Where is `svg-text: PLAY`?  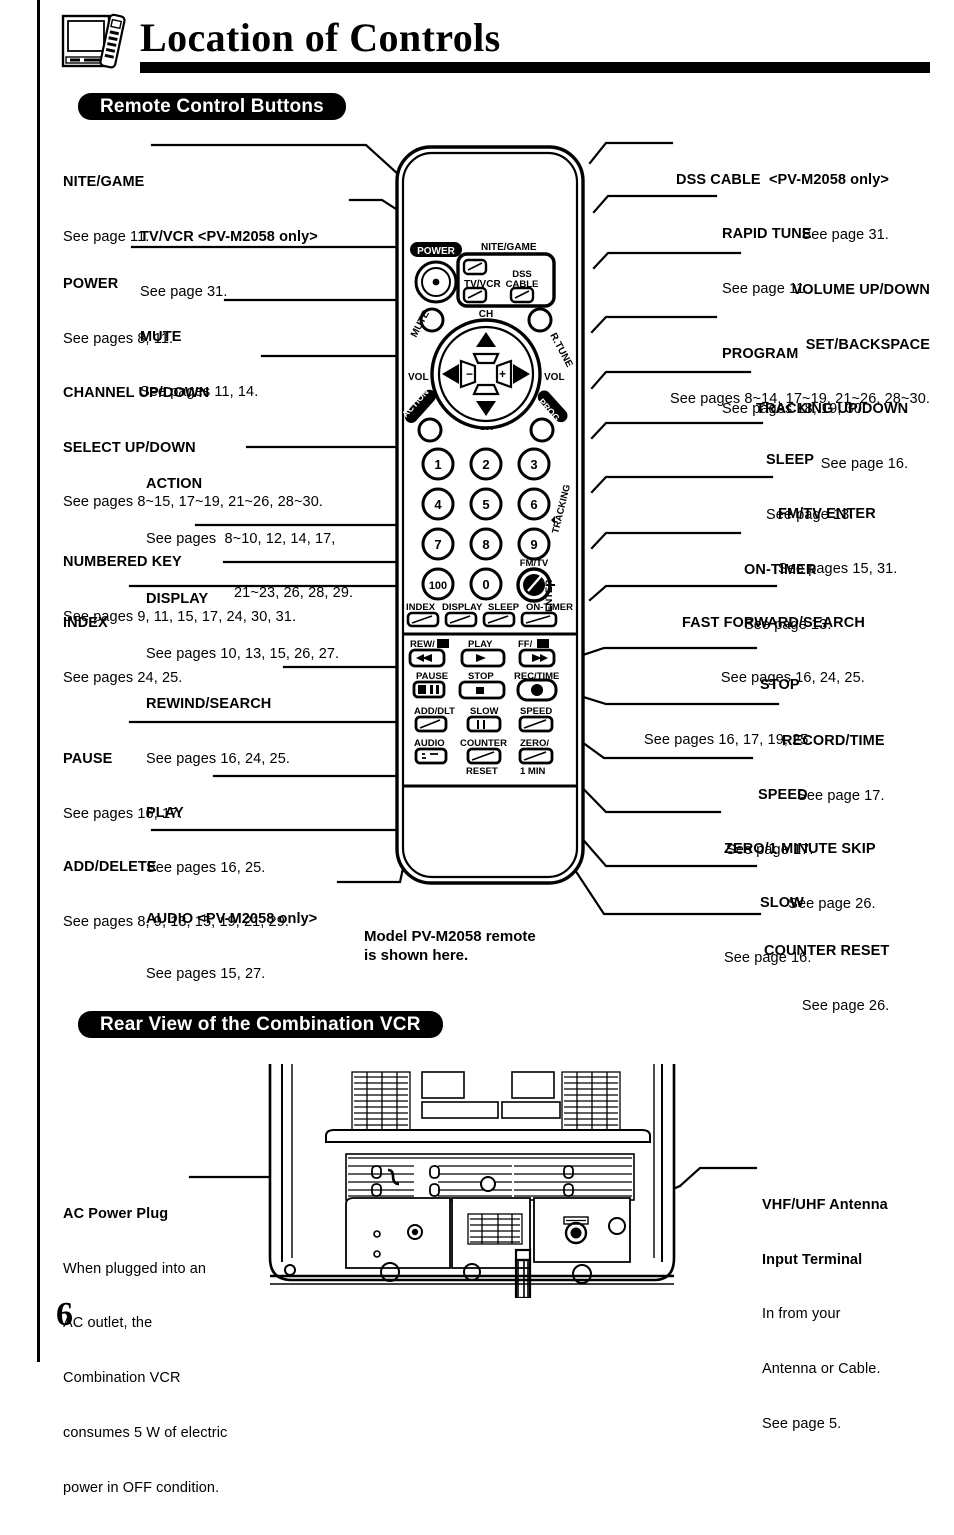
svg-text: PLAY is located at coordinates (480, 644).